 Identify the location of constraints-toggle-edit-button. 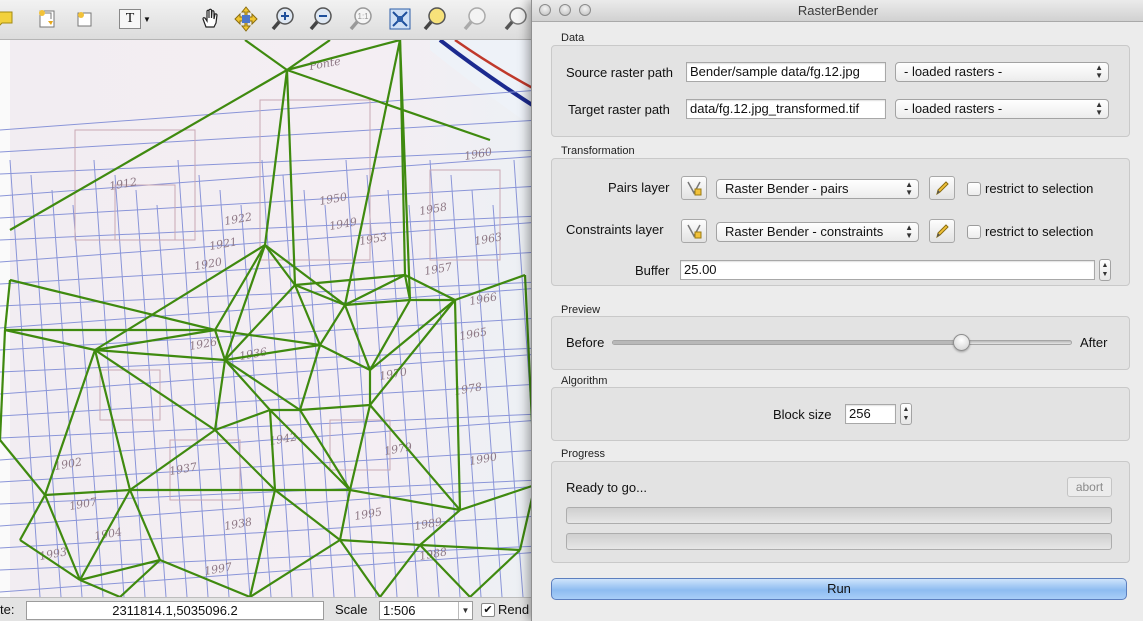
(942, 231).